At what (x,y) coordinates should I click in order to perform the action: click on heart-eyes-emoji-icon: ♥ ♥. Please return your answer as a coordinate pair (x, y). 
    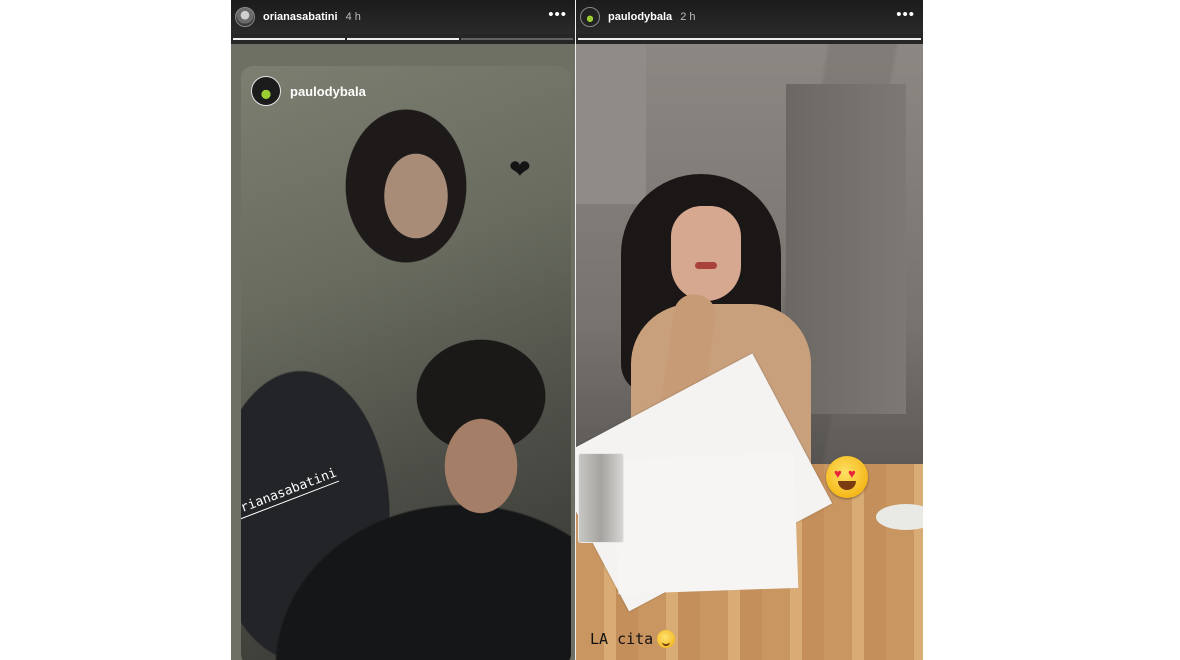
    Looking at the image, I should click on (847, 477).